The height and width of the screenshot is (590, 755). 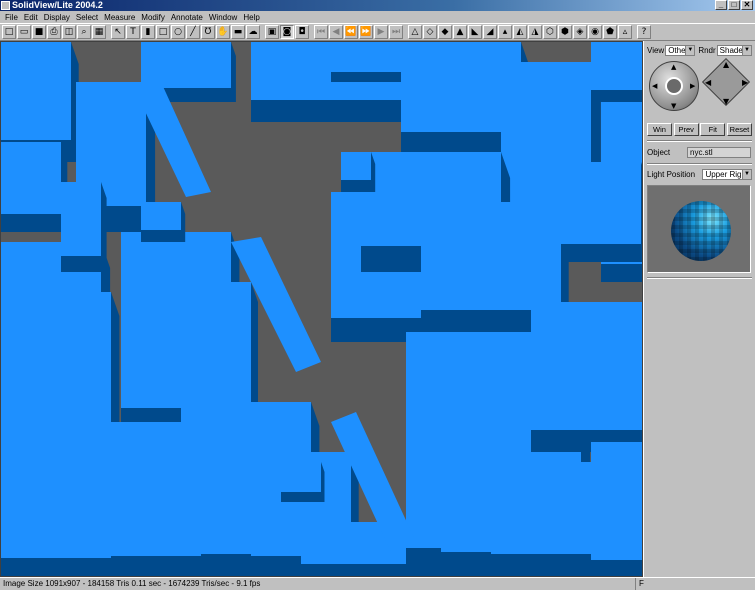 What do you see at coordinates (5, 5) in the screenshot?
I see `app-icon` at bounding box center [5, 5].